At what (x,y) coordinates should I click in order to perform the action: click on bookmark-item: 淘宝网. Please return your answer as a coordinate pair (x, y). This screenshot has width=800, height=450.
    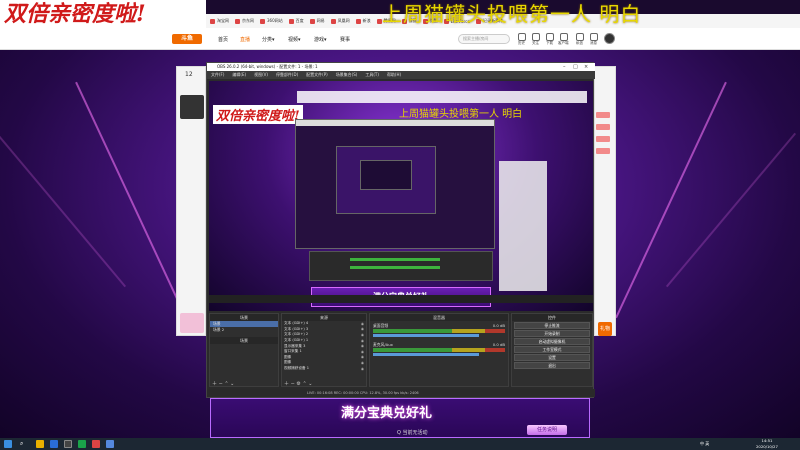
    Looking at the image, I should click on (219, 21).